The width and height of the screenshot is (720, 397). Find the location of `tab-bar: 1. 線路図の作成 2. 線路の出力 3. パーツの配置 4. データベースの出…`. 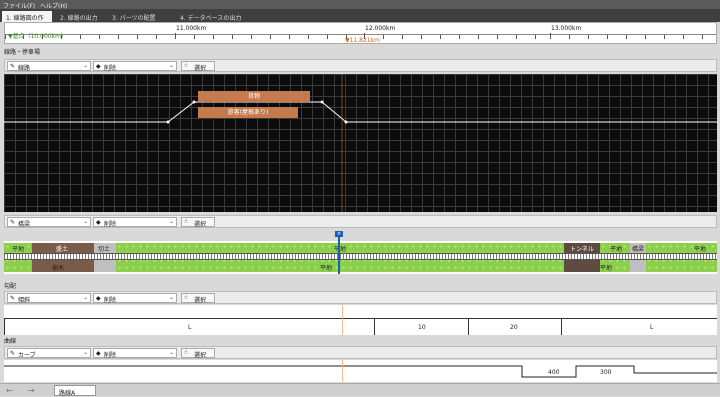

tab-bar: 1. 線路図の作成 2. 線路の出力 3. パーツの配置 4. データベースの出… is located at coordinates (360, 20).